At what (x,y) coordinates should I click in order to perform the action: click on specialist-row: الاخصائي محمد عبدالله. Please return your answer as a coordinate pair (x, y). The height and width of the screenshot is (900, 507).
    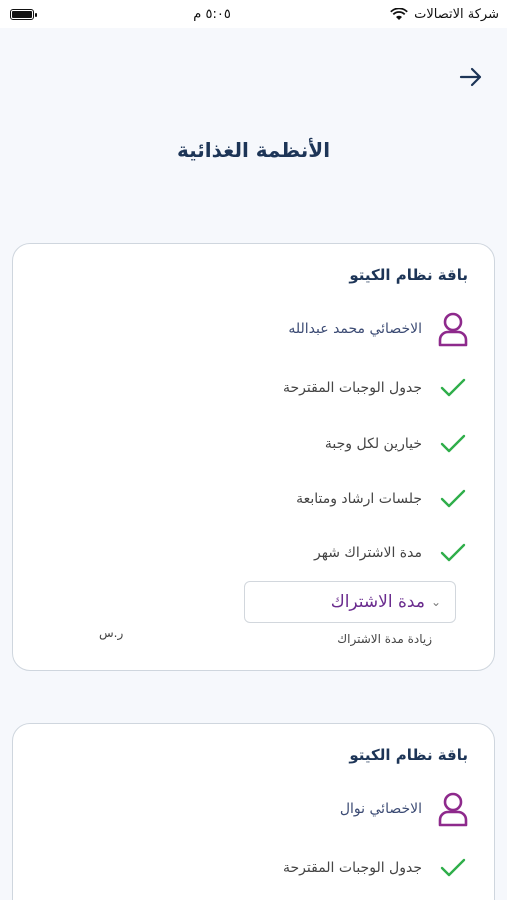
    Looking at the image, I should click on (379, 329).